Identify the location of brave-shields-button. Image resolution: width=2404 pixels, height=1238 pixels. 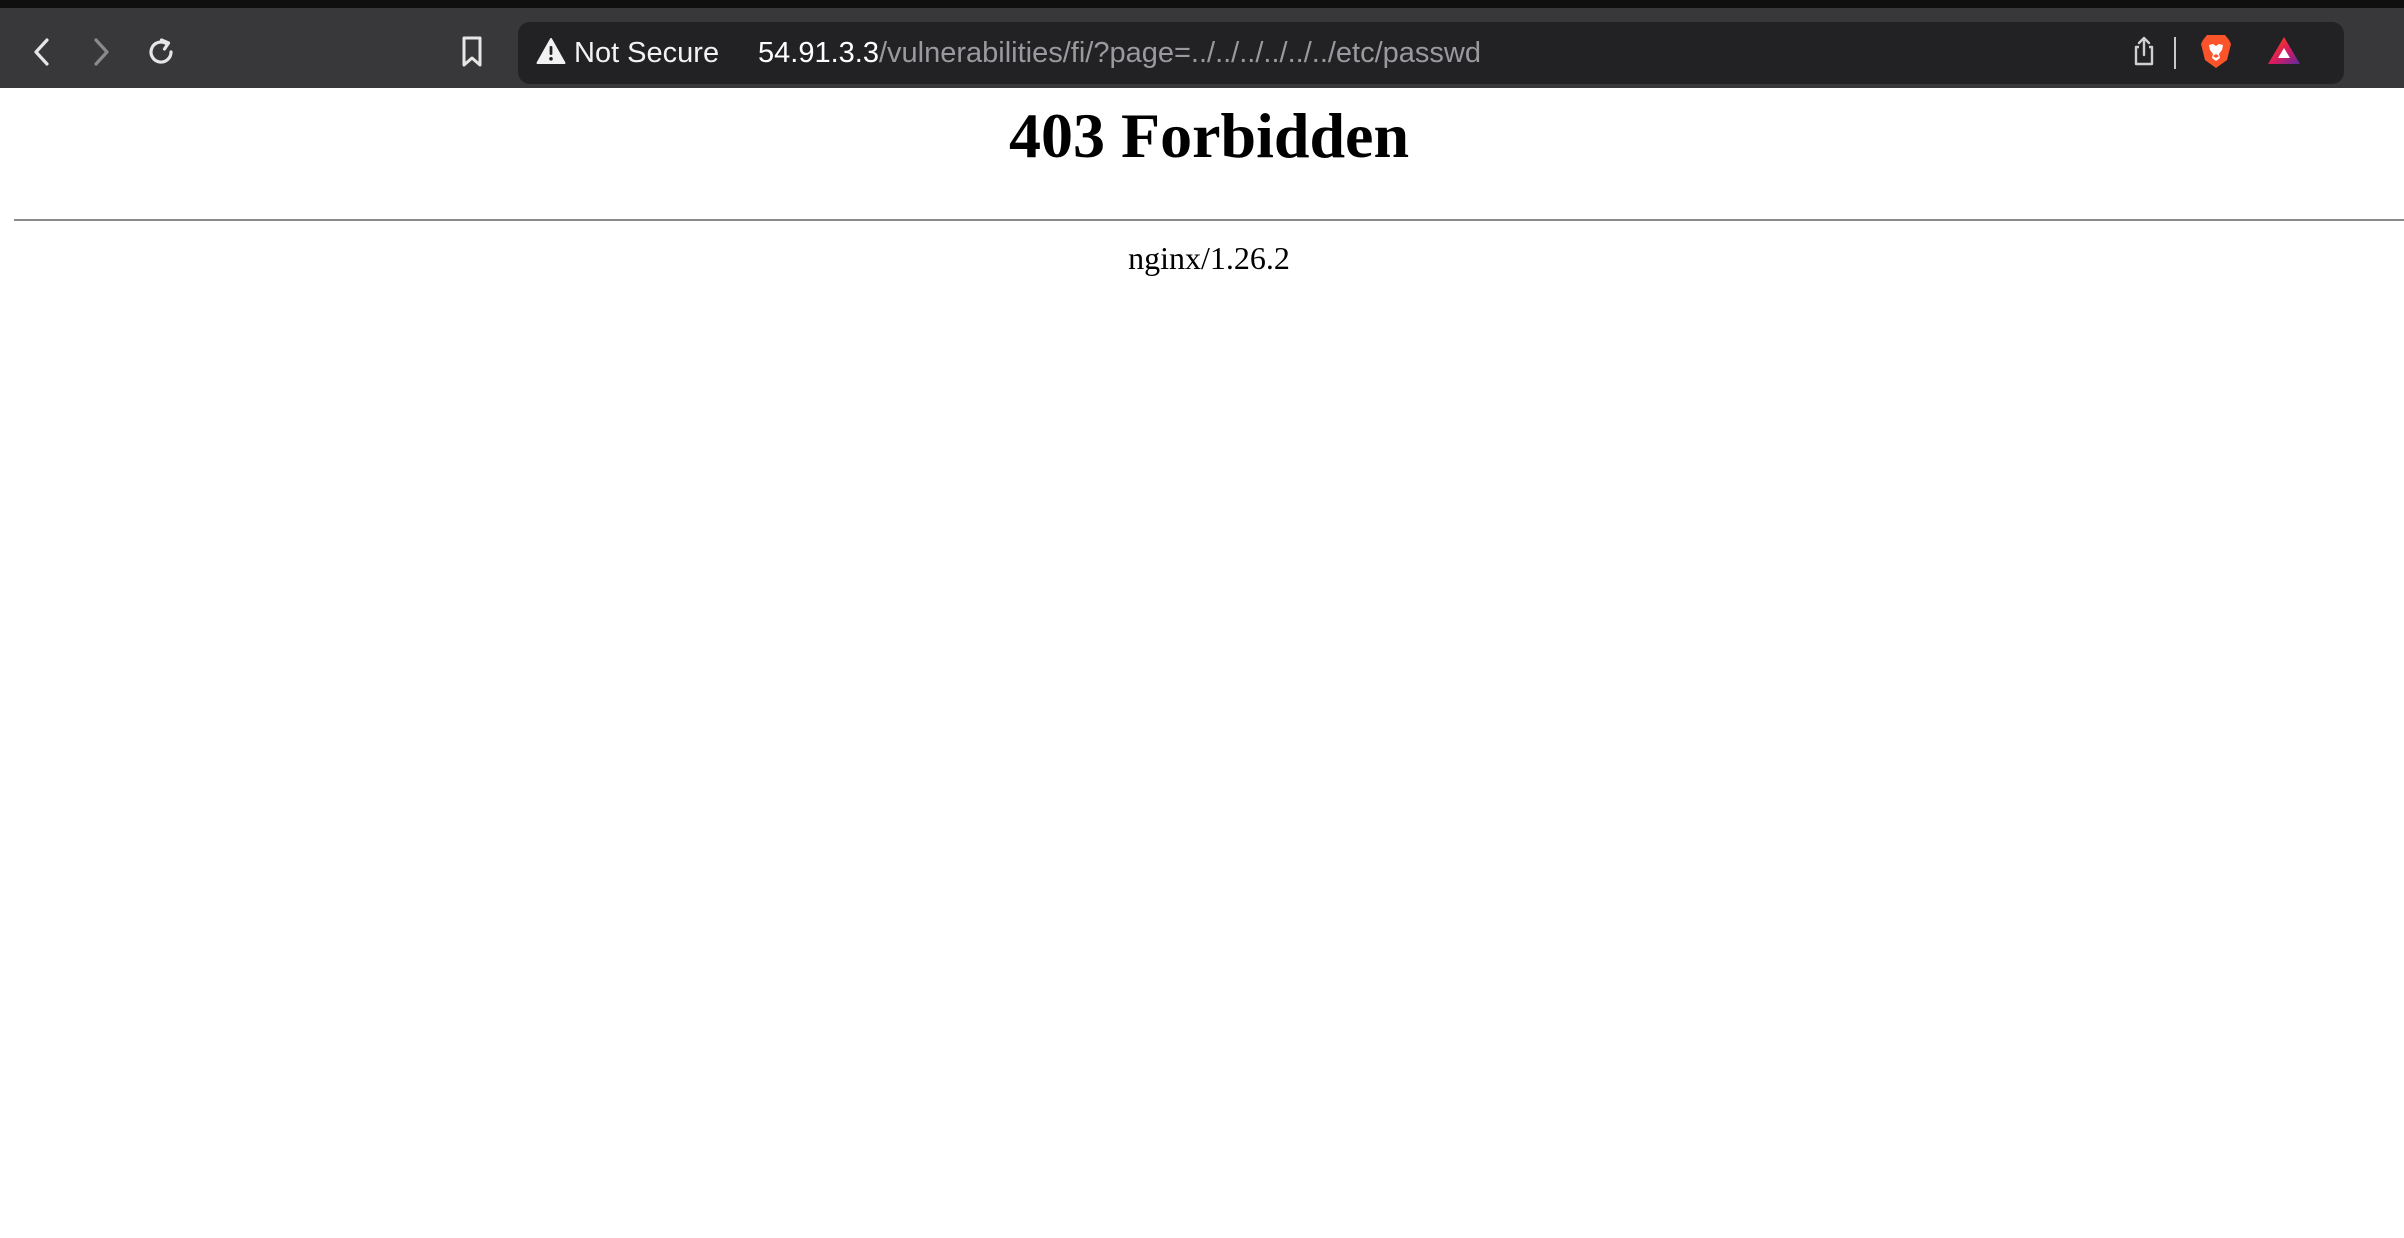
(2216, 53).